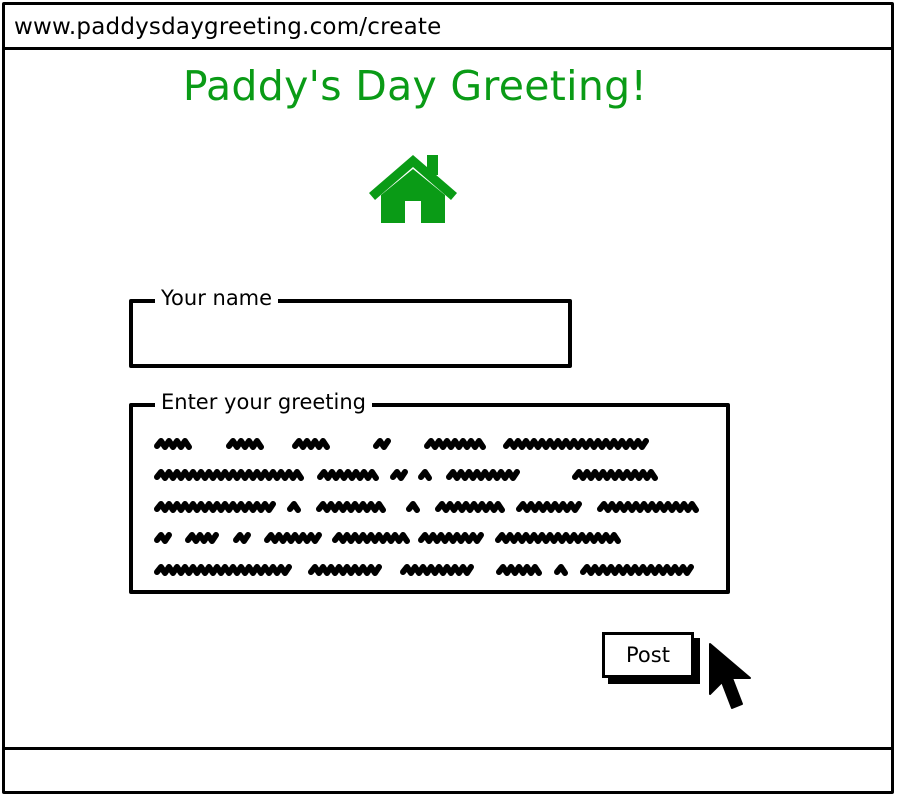 The image size is (900, 800). I want to click on post-button: Post, so click(648, 655).